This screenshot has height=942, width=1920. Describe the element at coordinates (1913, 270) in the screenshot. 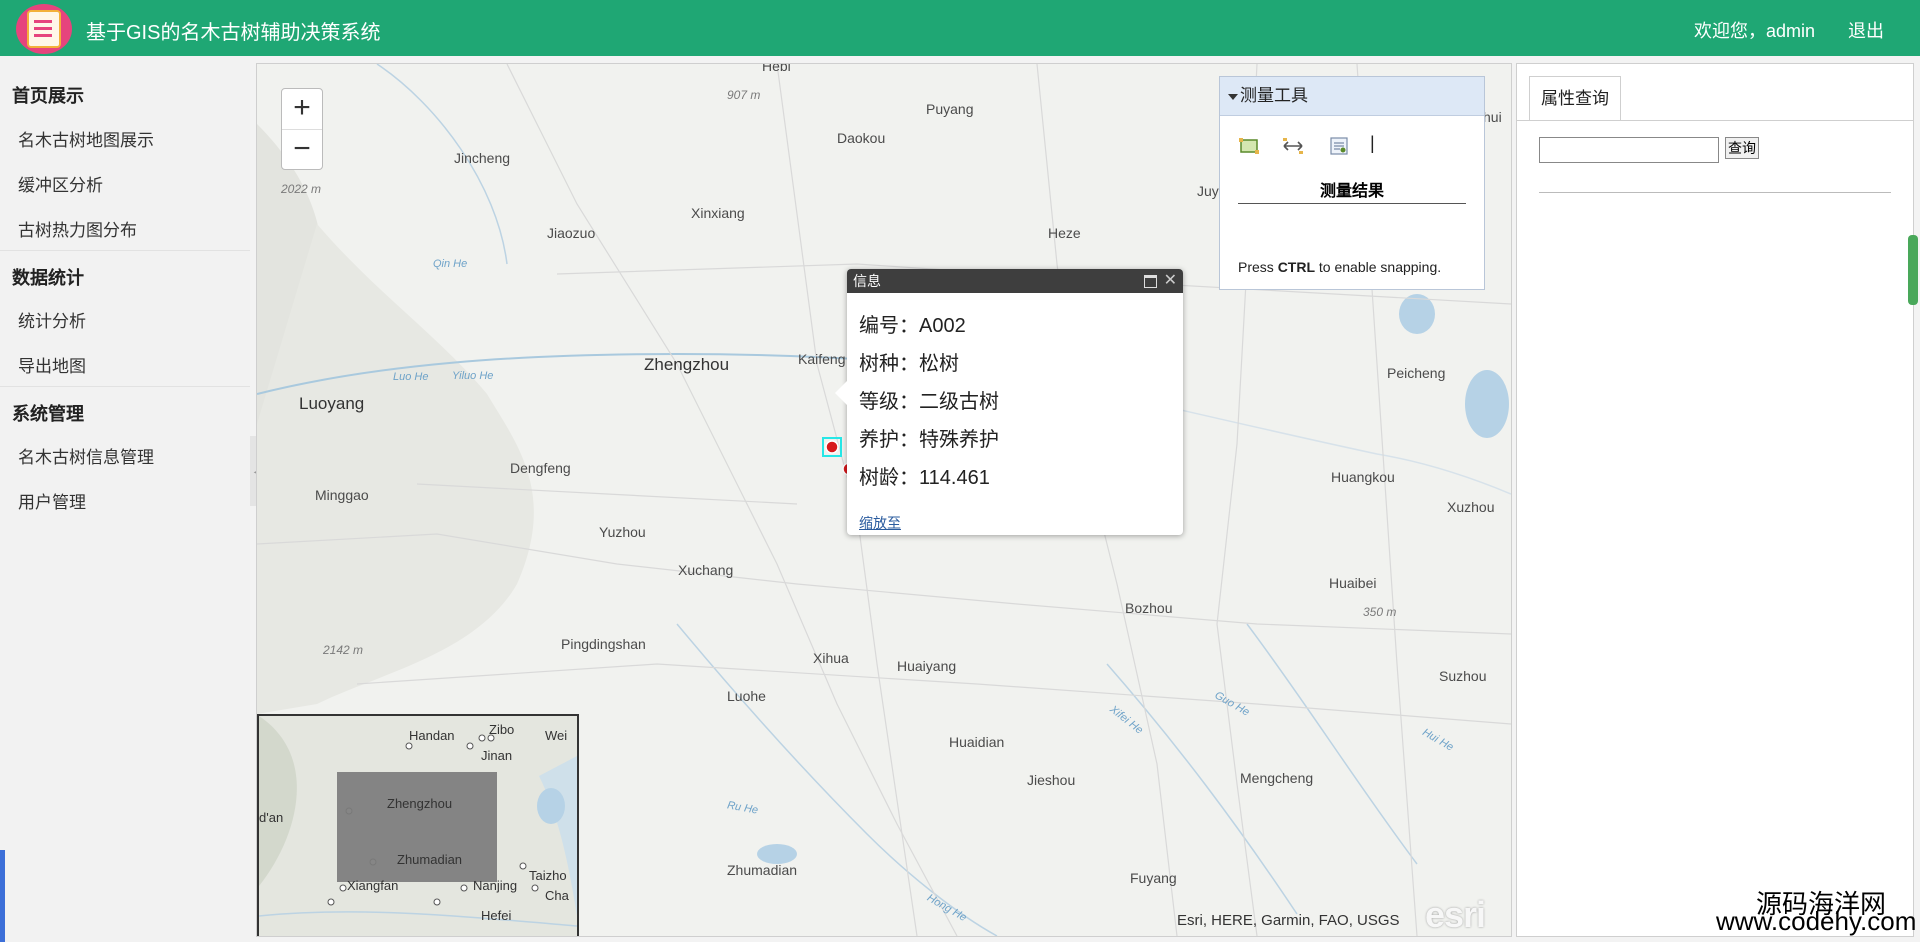

I see `scrollbar-thumb` at that location.